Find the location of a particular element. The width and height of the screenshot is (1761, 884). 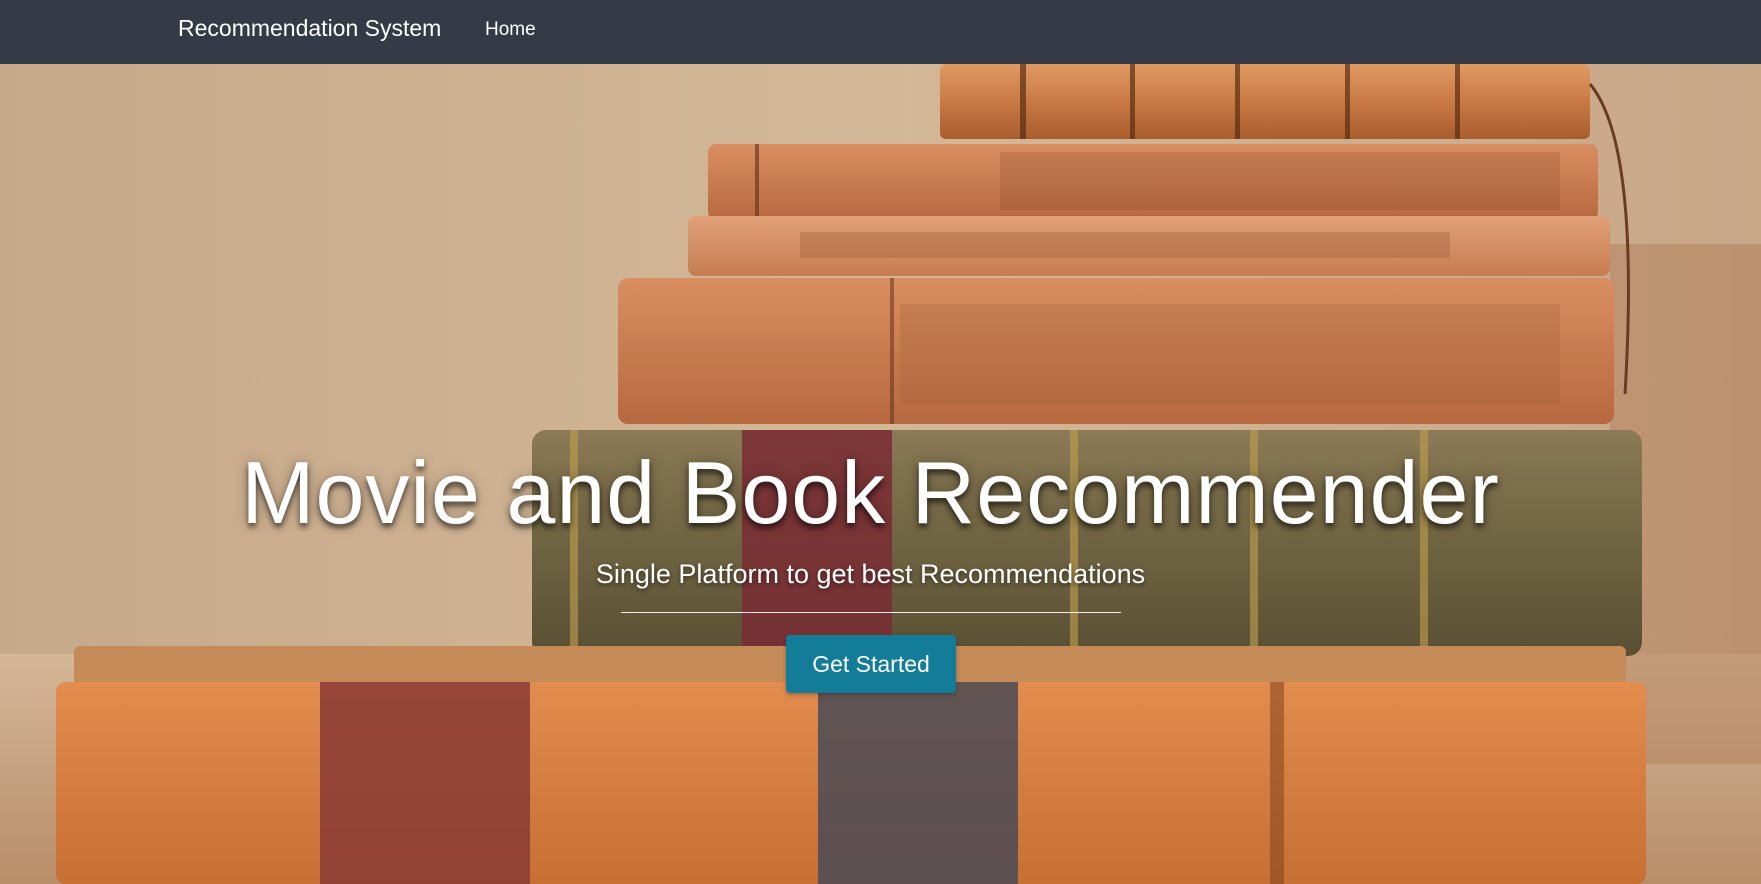

nav-link-home: Home is located at coordinates (510, 30).